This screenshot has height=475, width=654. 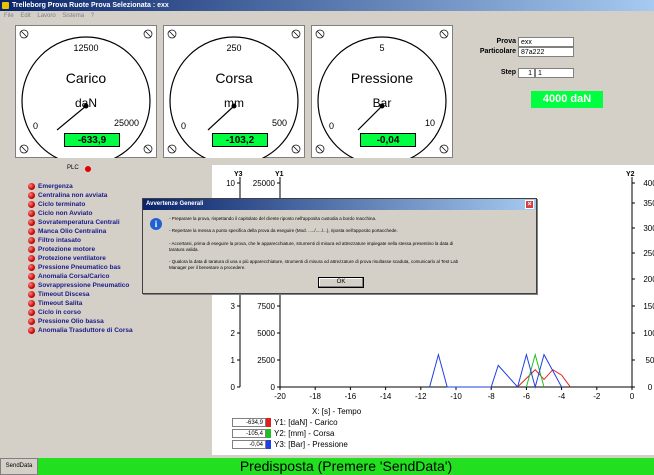 I want to click on y2-tick-label: 400, so click(x=648, y=183).